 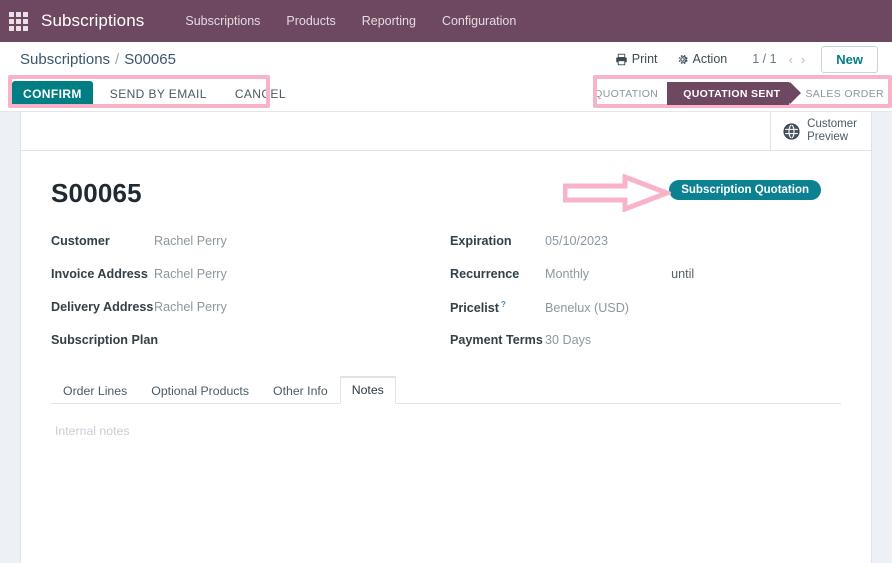 I want to click on customer-preview-line1: Customer, so click(x=832, y=124).